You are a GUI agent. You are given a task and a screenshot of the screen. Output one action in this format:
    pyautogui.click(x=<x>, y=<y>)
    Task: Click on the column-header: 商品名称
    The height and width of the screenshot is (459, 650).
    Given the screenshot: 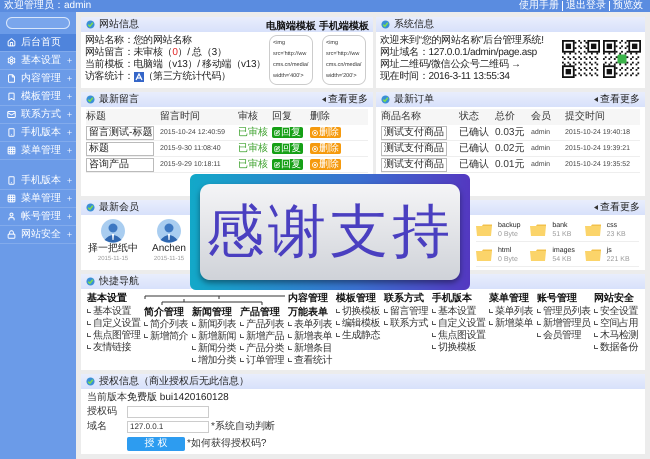 What is the action you would take?
    pyautogui.click(x=401, y=117)
    